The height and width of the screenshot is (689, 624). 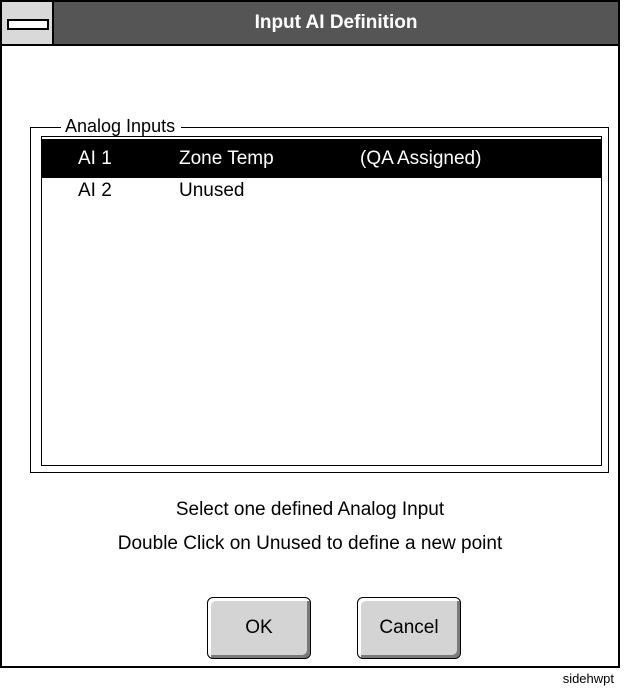 What do you see at coordinates (121, 126) in the screenshot?
I see `group-label: Analog Inputs` at bounding box center [121, 126].